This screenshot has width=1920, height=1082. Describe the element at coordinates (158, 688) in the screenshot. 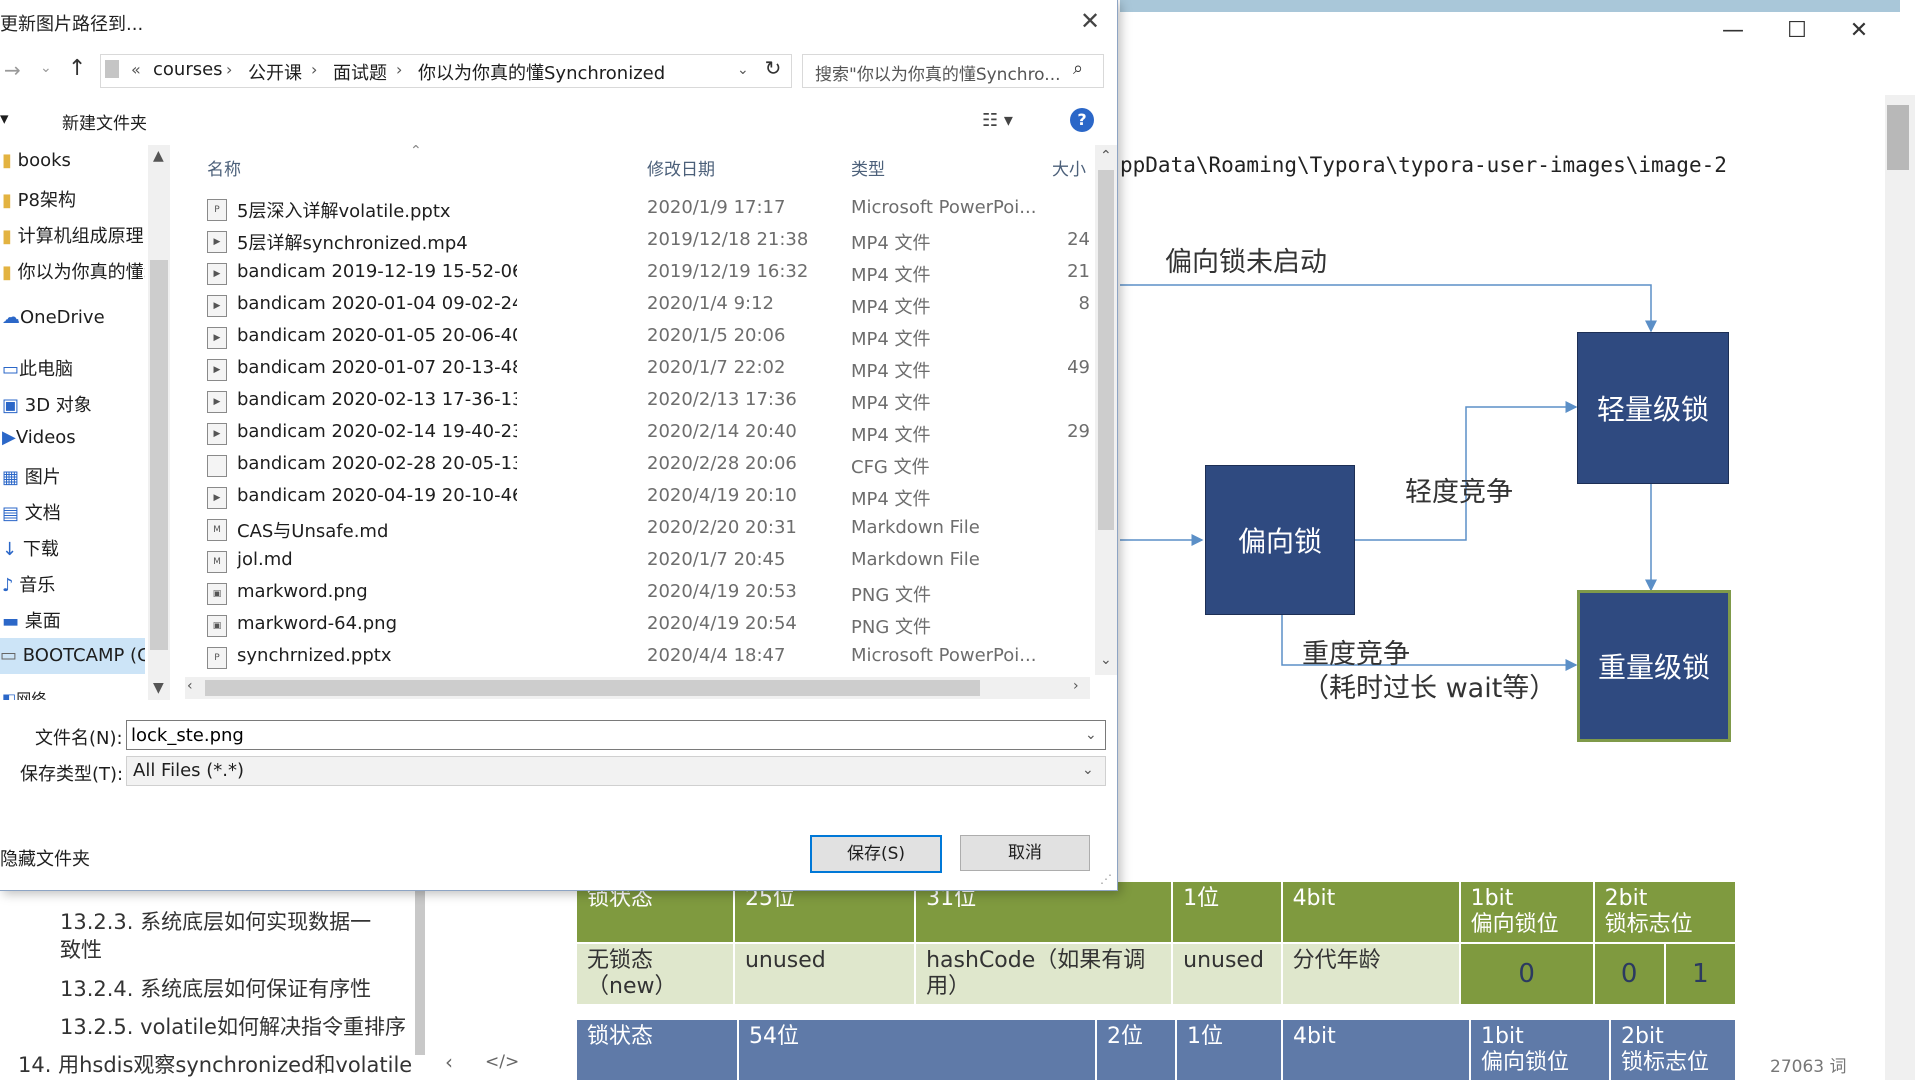

I see `nav-scroll-down-icon: ▼` at that location.